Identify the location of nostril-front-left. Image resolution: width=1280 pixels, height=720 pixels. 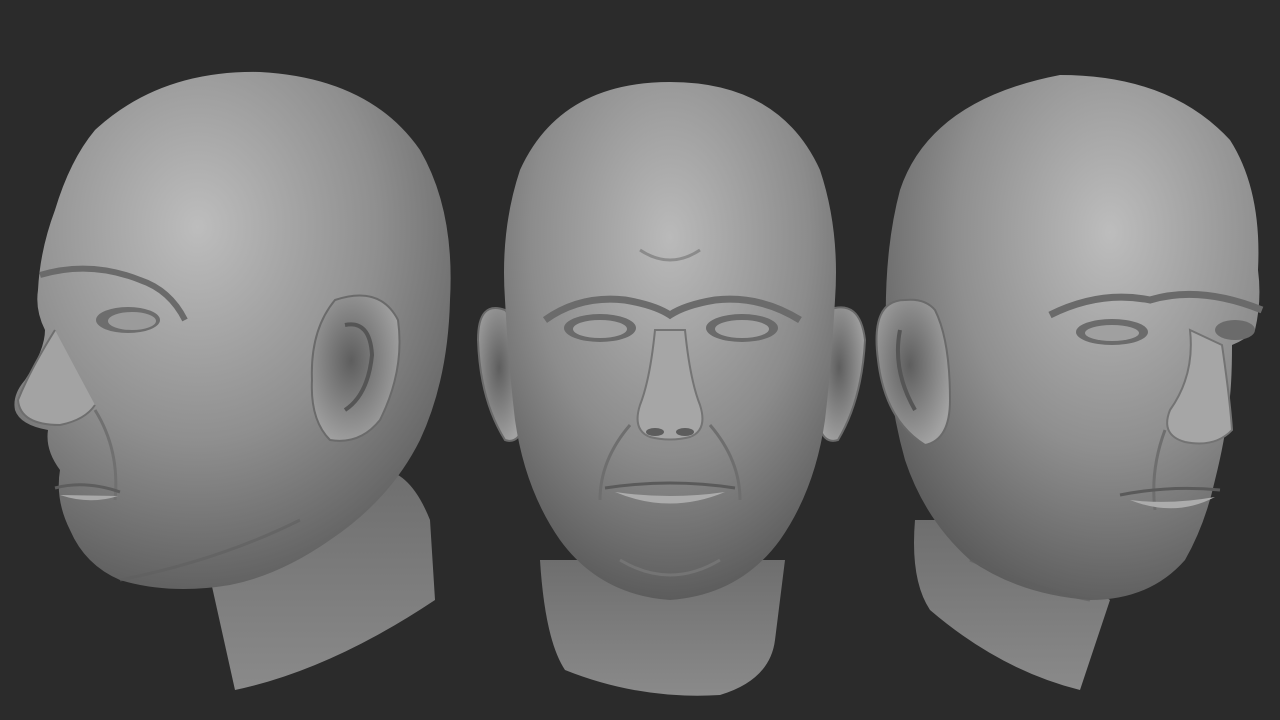
(655, 432).